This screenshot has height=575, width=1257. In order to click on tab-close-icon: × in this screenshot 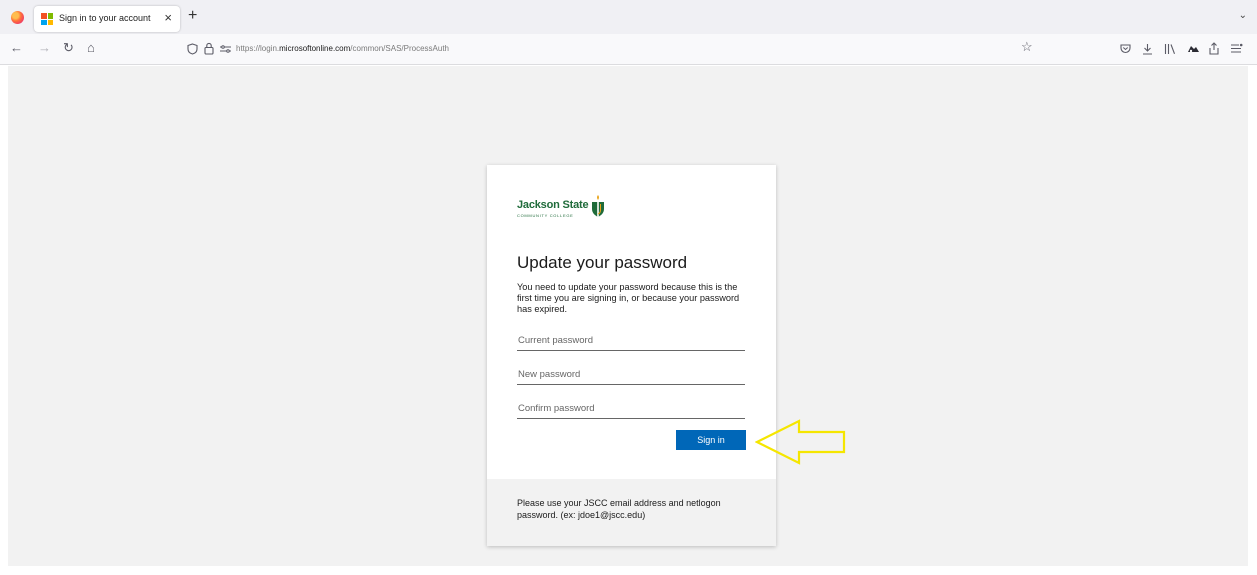, I will do `click(168, 18)`.